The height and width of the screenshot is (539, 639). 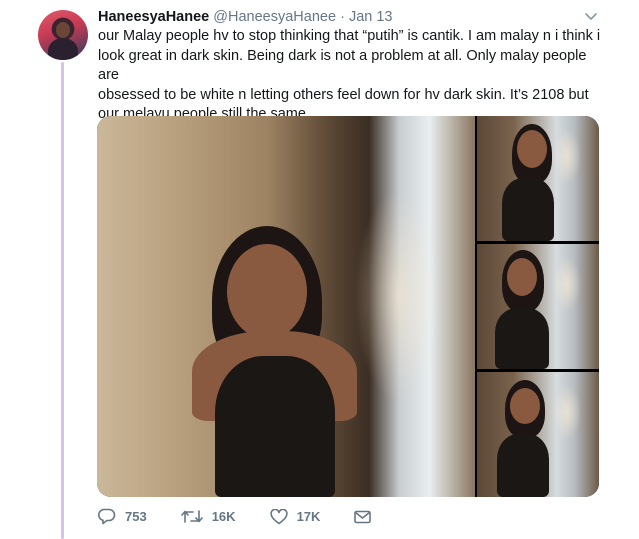 What do you see at coordinates (371, 17) in the screenshot?
I see `tweet-date: Jan 13` at bounding box center [371, 17].